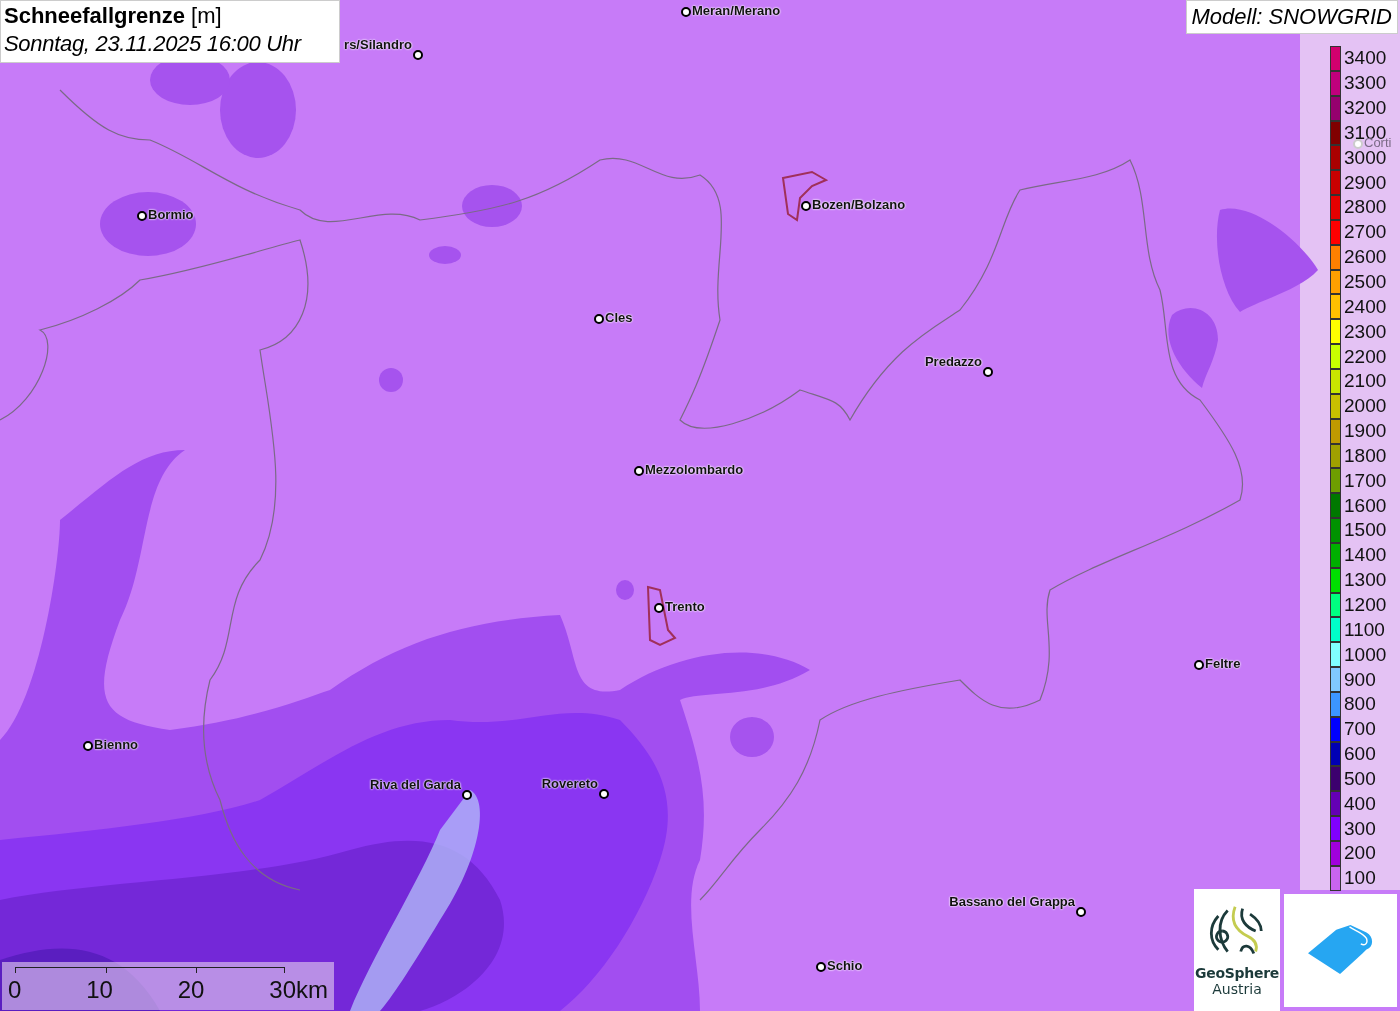 The height and width of the screenshot is (1011, 1400). Describe the element at coordinates (953, 362) in the screenshot. I see `city-label: Predazzo` at that location.